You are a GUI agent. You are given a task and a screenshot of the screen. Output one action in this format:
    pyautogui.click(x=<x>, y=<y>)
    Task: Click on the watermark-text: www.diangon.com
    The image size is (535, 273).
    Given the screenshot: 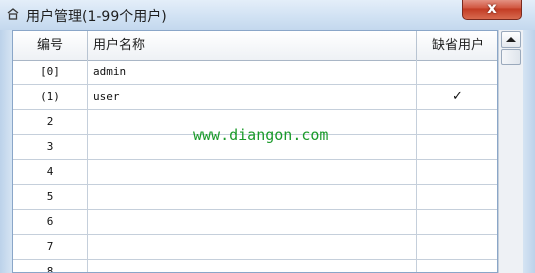 What is the action you would take?
    pyautogui.click(x=261, y=135)
    